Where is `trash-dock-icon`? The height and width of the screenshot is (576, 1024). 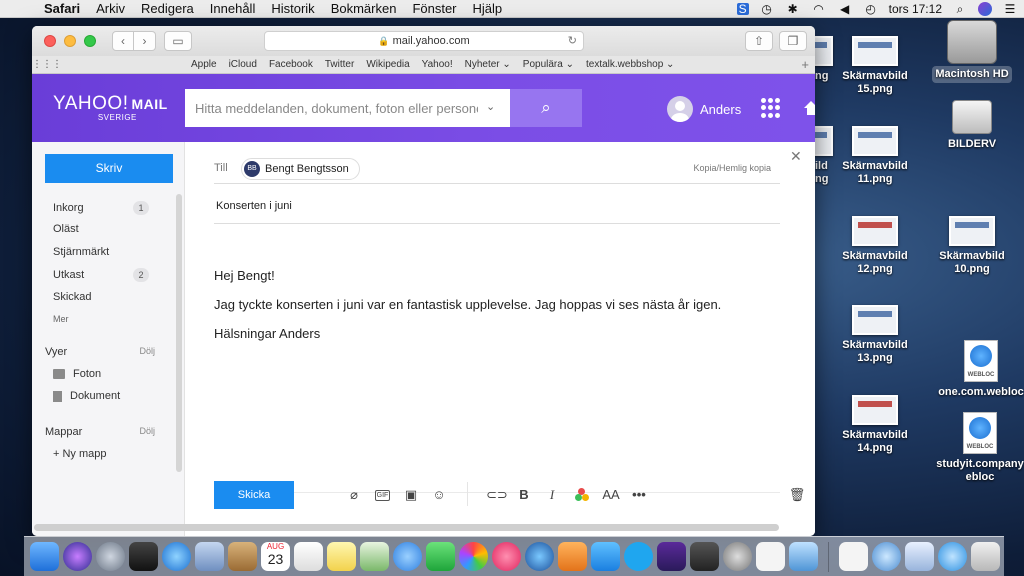
trash-dock-icon is located at coordinates (985, 556).